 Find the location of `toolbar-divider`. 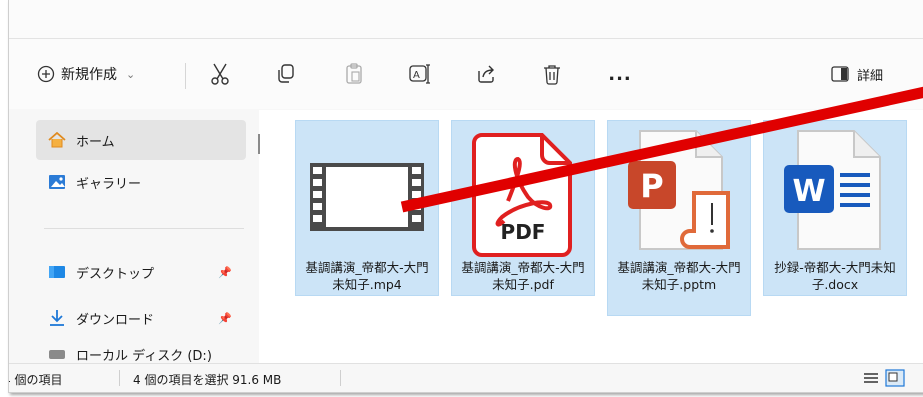

toolbar-divider is located at coordinates (185, 76).